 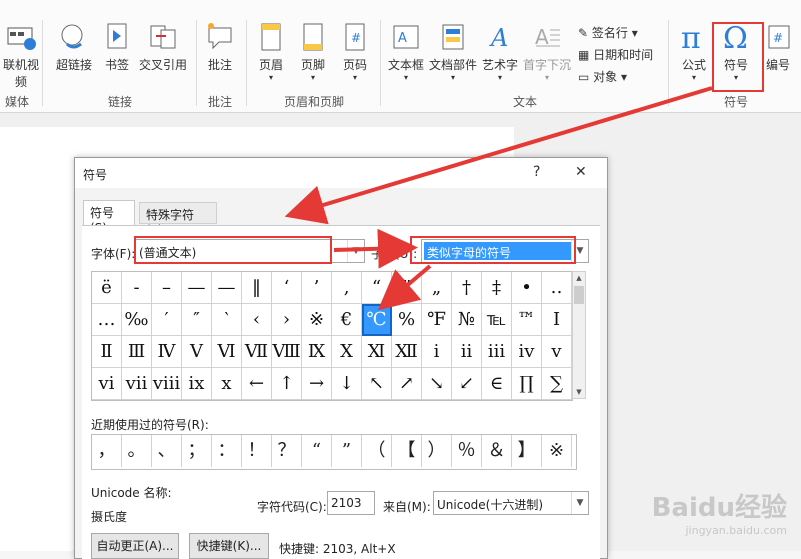 I want to click on watermark-subtext: jingyan.baidu.com, so click(x=736, y=530).